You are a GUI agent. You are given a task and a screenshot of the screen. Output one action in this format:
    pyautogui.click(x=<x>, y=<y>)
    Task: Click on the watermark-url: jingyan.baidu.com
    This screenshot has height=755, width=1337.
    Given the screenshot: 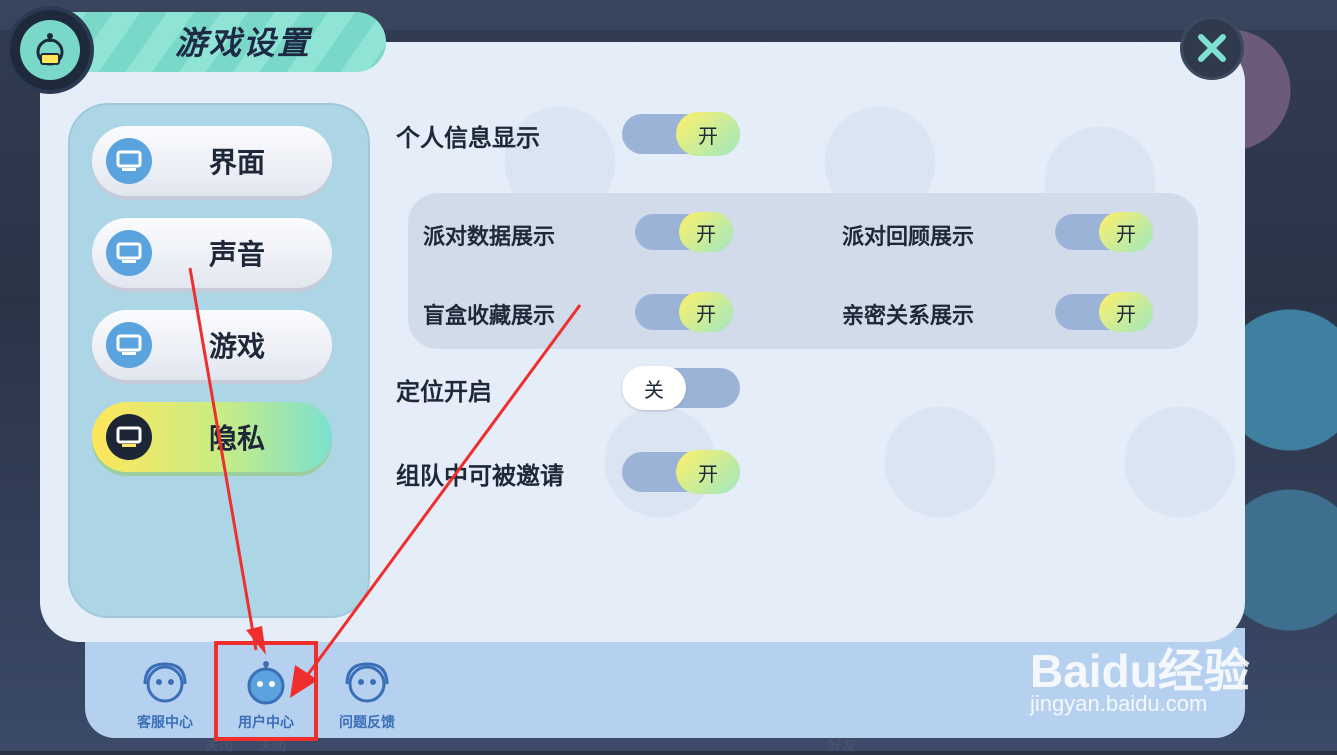 What is the action you would take?
    pyautogui.click(x=1119, y=703)
    